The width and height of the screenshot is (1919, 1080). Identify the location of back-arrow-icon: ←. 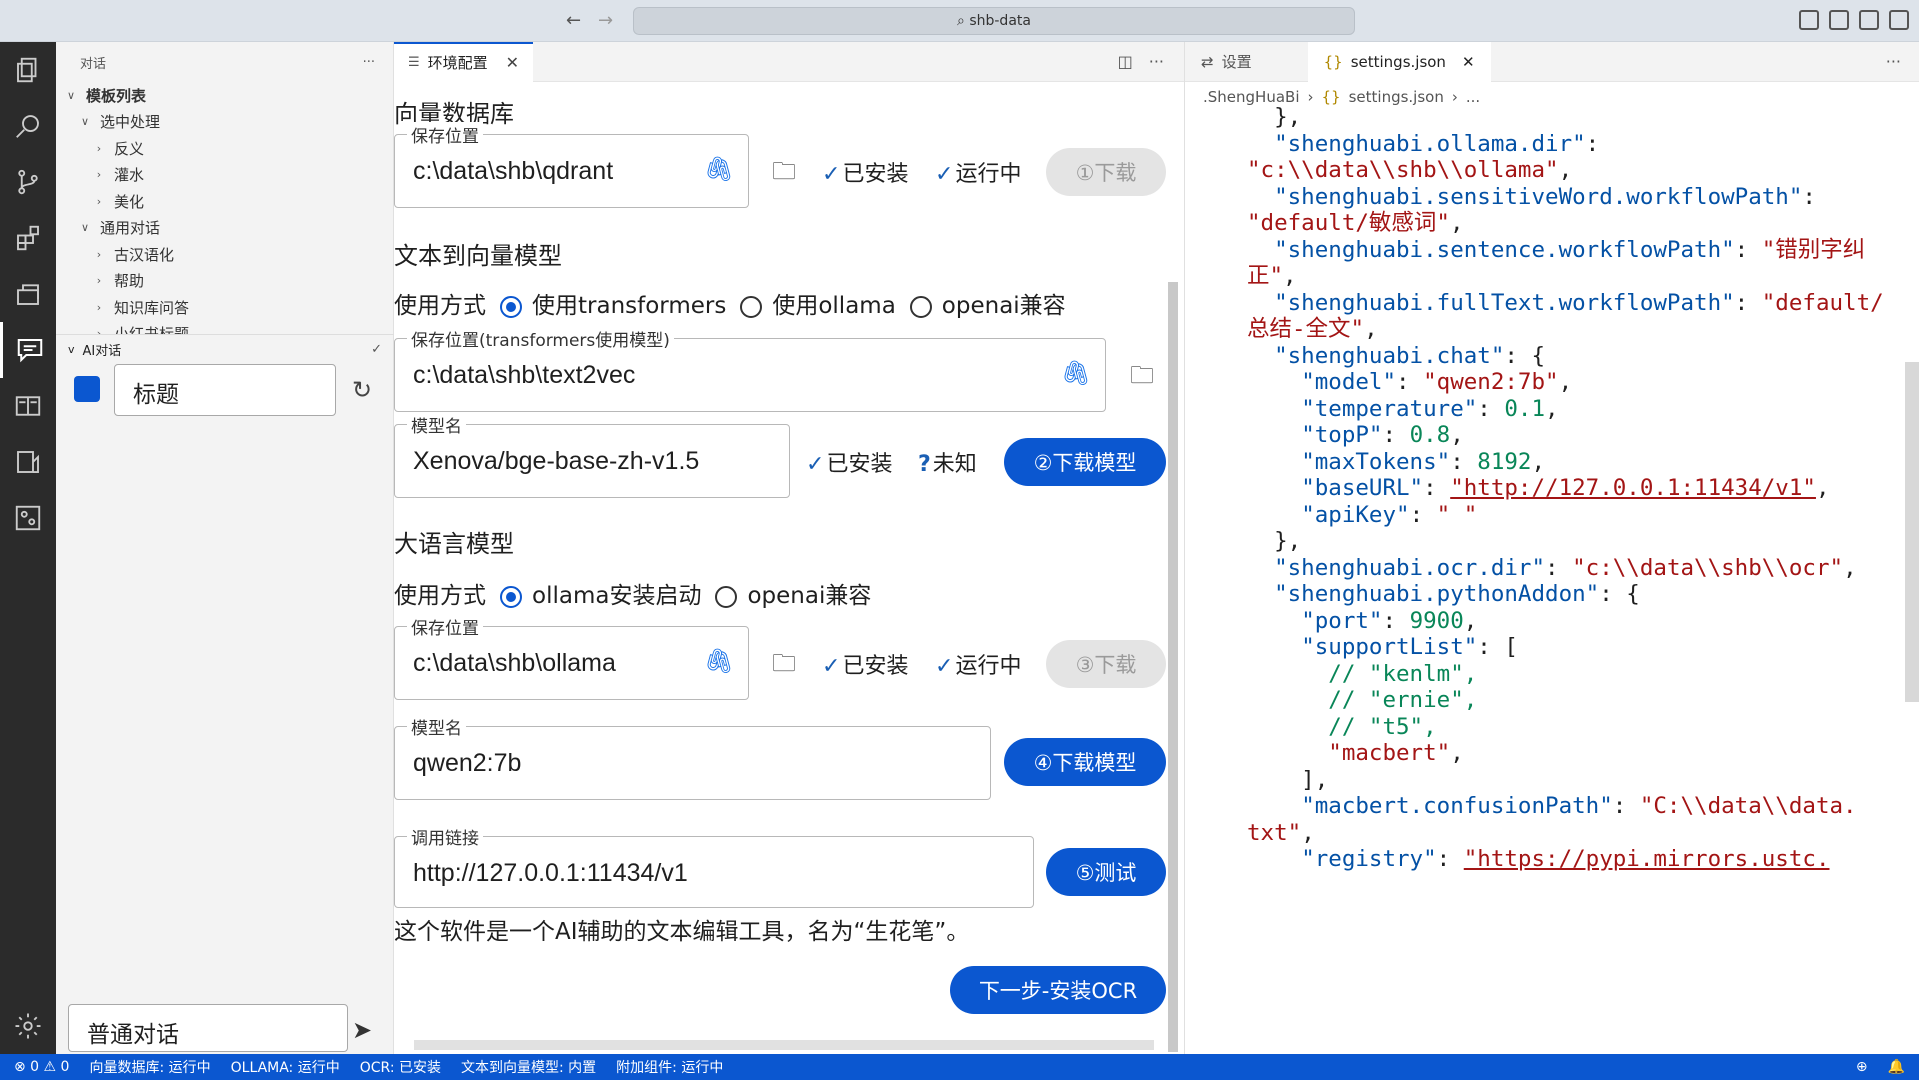
(573, 20).